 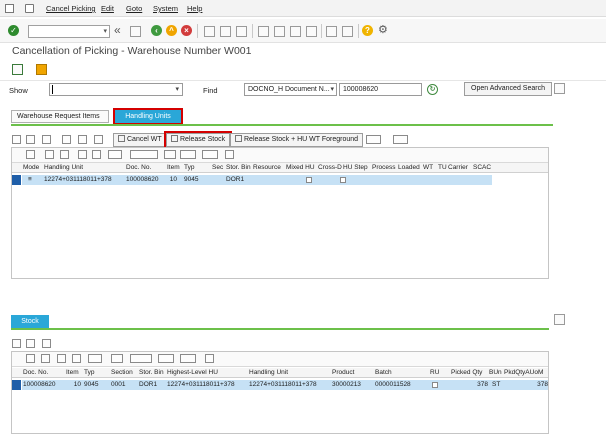 I want to click on back-arrows-icon: «, so click(x=117, y=30).